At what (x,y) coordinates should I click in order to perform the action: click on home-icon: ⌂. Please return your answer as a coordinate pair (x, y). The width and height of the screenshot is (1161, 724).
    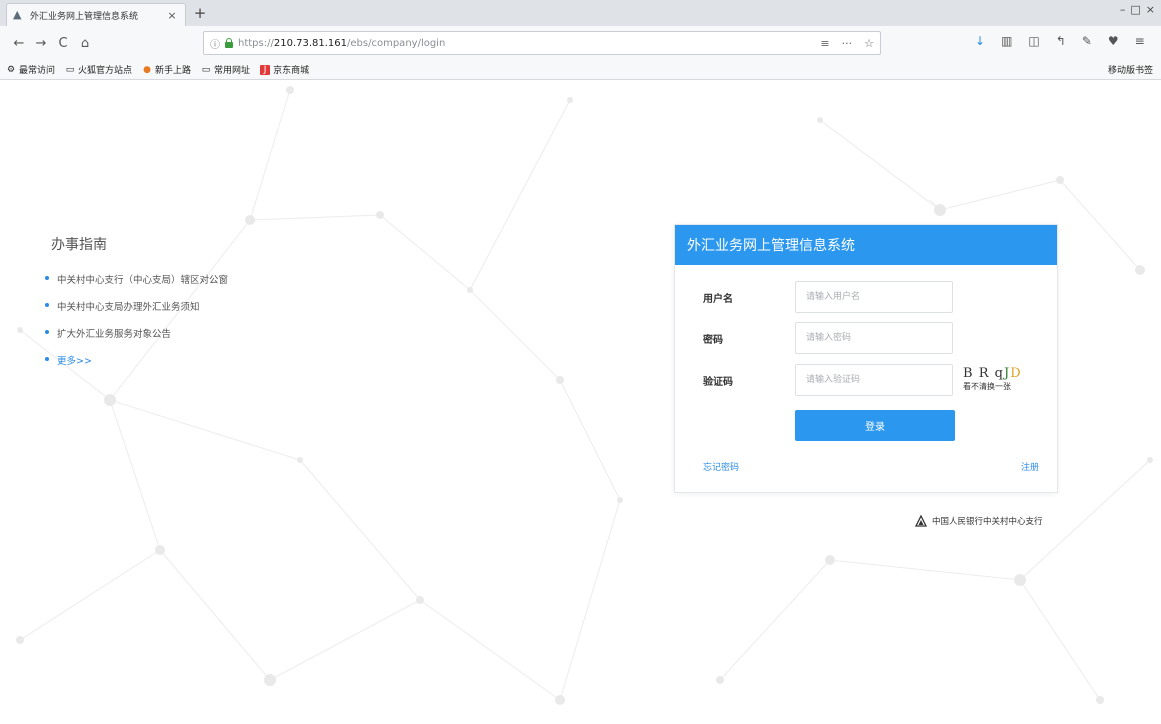
    Looking at the image, I should click on (85, 43).